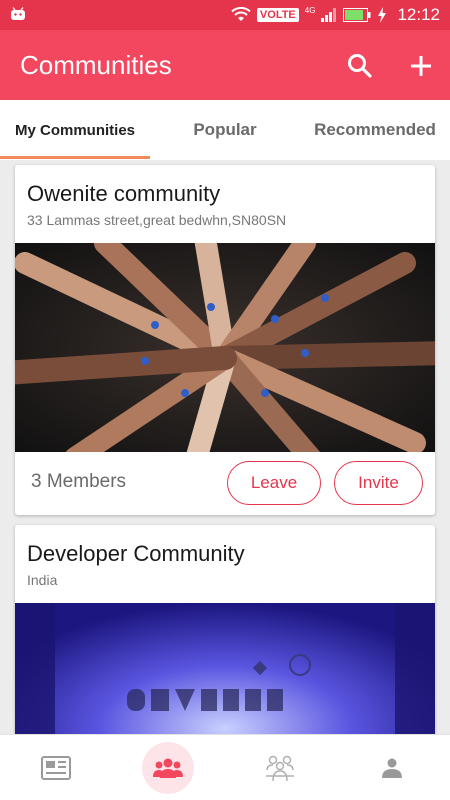 The height and width of the screenshot is (800, 450). I want to click on leave-button: Leave, so click(274, 483).